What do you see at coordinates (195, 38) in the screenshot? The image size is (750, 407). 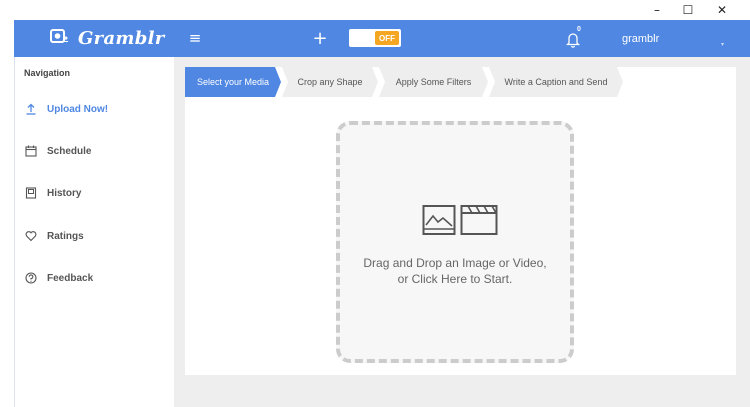 I see `hamburger-menu-button: ≡` at bounding box center [195, 38].